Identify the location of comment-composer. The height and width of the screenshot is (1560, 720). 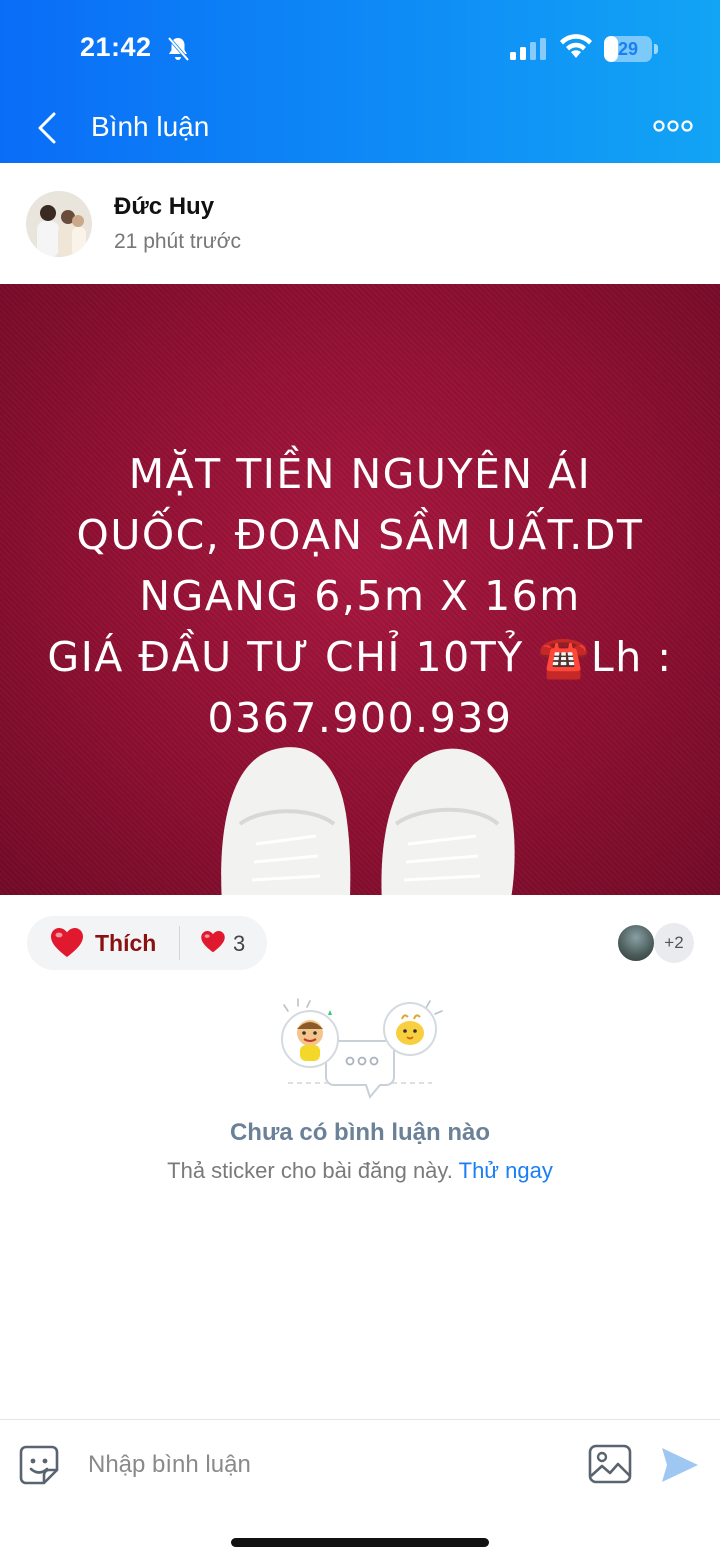
(360, 1489).